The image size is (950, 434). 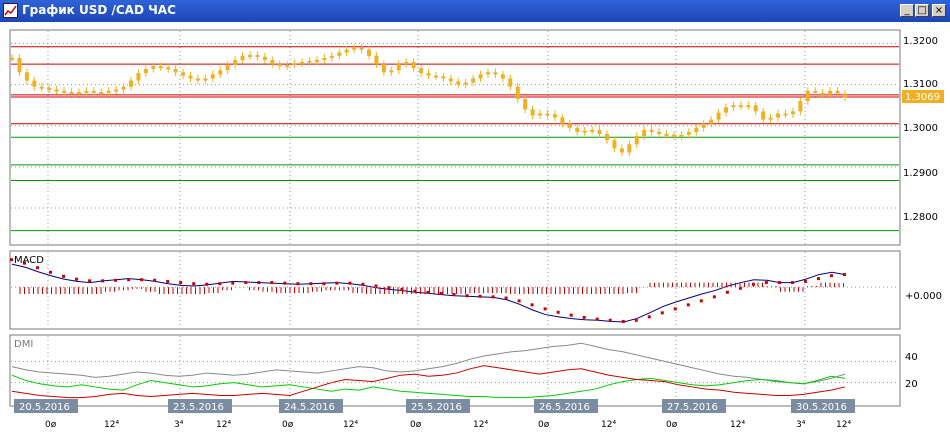 I want to click on date-label: 23.5.2016, so click(x=200, y=406).